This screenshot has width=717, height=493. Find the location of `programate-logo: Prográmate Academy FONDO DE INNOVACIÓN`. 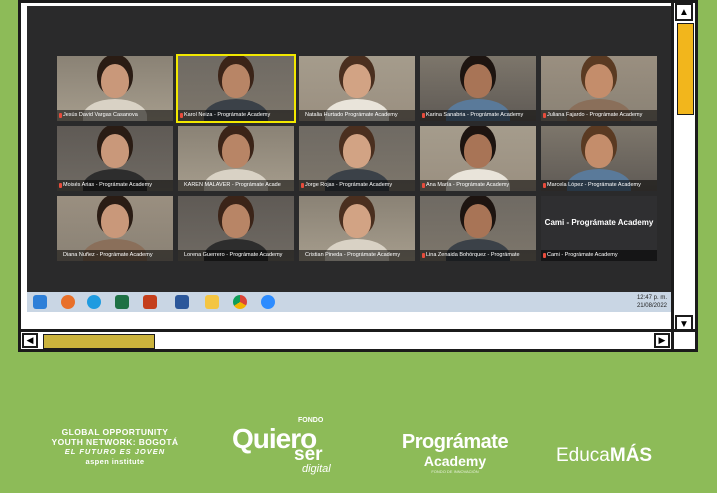

programate-logo: Prográmate Academy FONDO DE INNOVACIÓN is located at coordinates (455, 452).